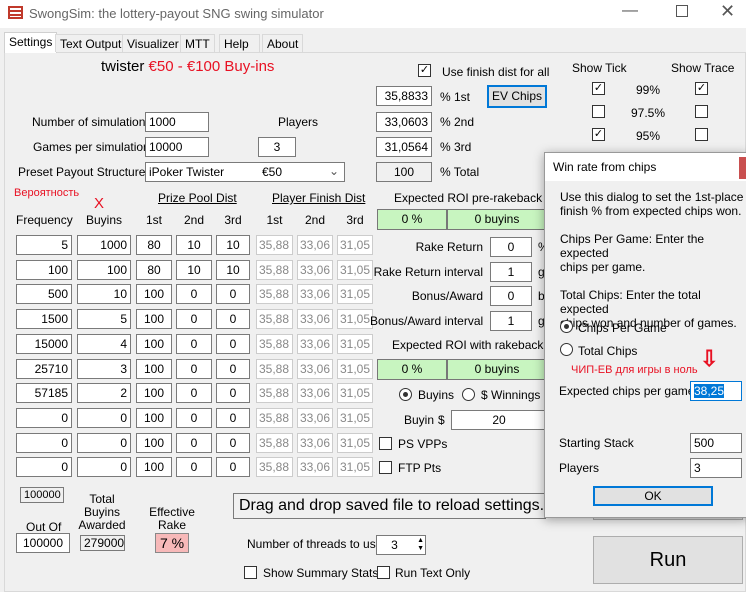 This screenshot has height=592, width=746. I want to click on chips-per-game-radio, so click(566, 326).